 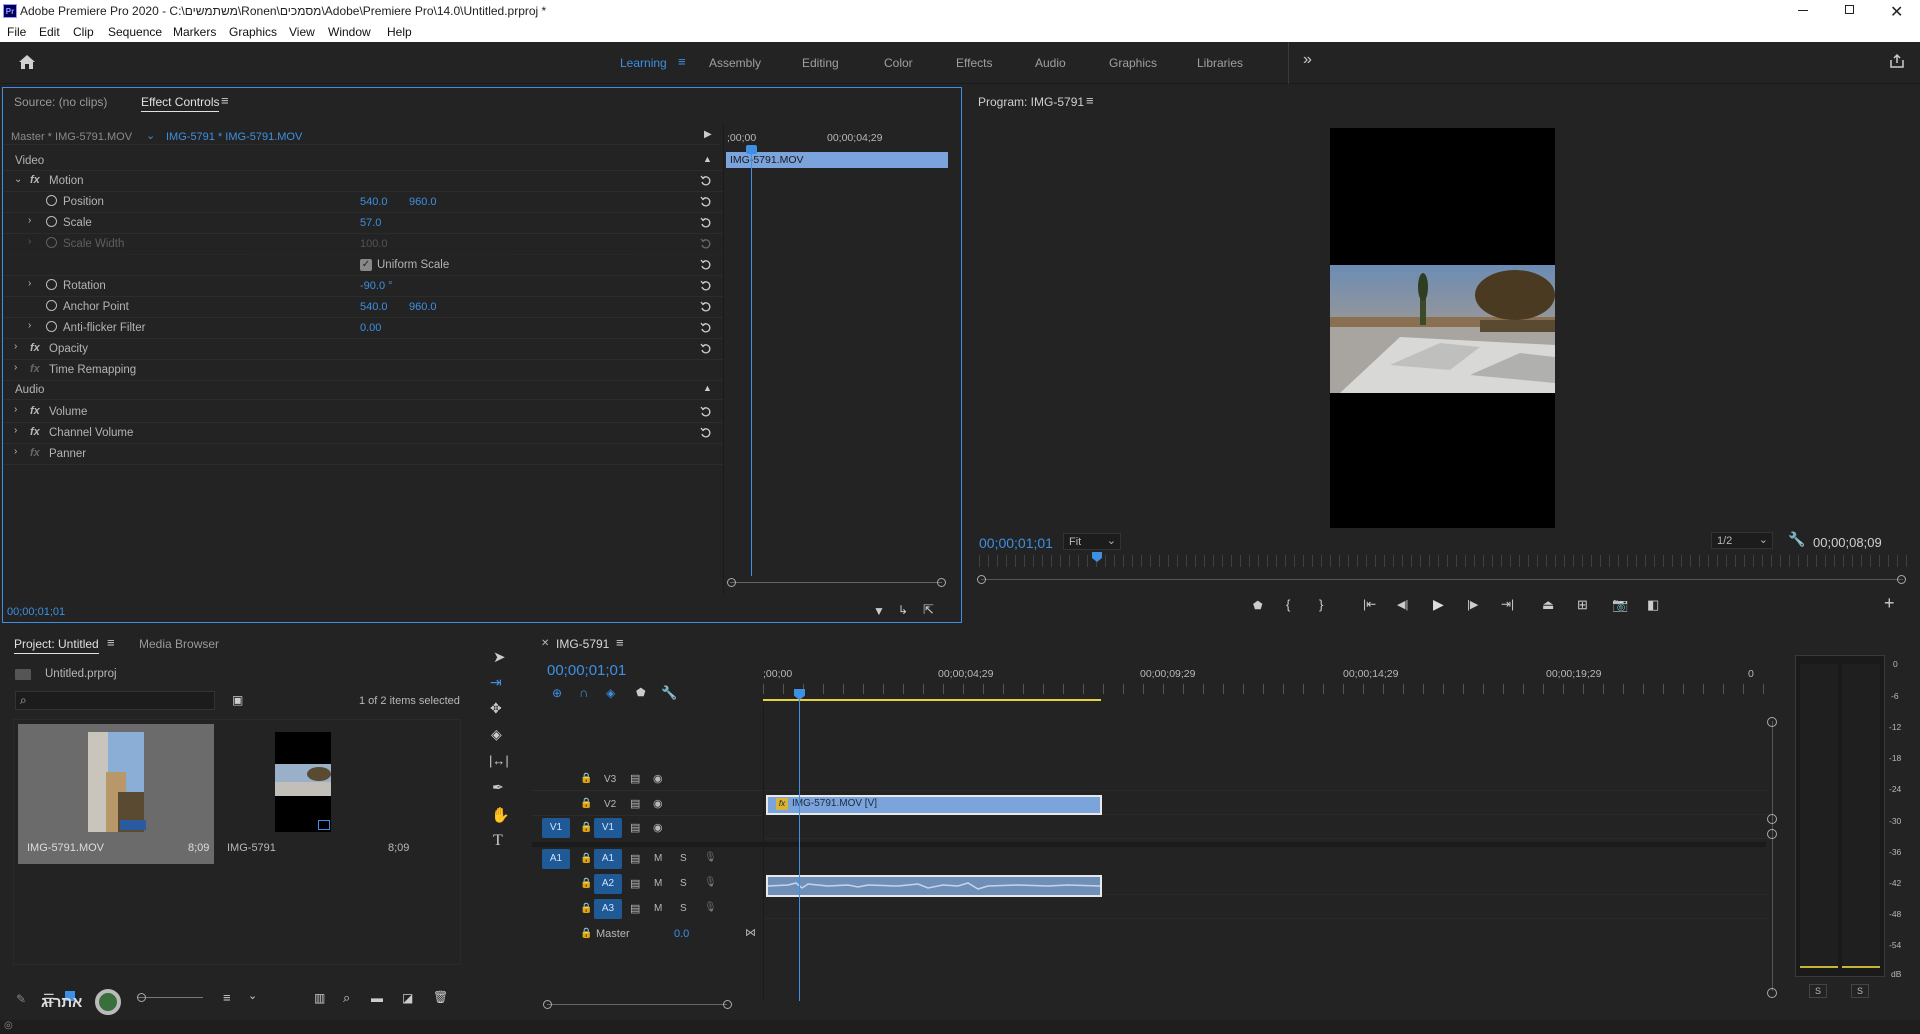 What do you see at coordinates (399, 32) in the screenshot?
I see `menu-help: Help` at bounding box center [399, 32].